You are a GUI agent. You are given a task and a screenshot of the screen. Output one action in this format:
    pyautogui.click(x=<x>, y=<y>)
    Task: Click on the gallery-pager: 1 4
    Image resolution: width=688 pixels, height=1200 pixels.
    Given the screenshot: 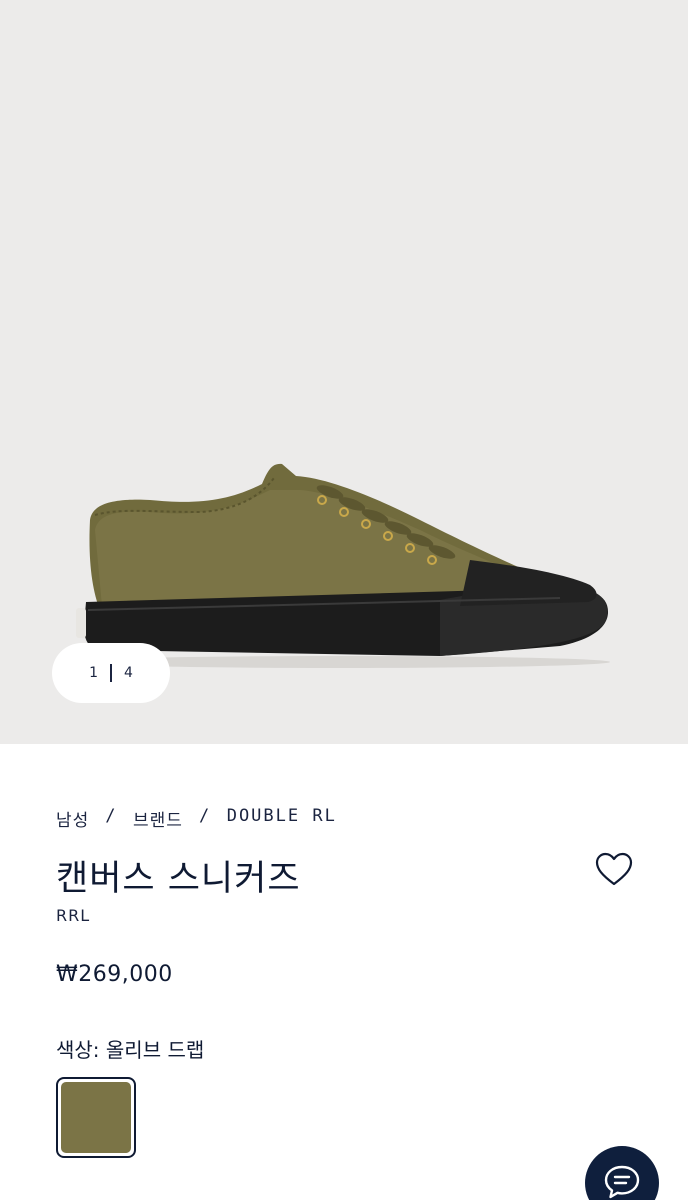 What is the action you would take?
    pyautogui.click(x=111, y=673)
    